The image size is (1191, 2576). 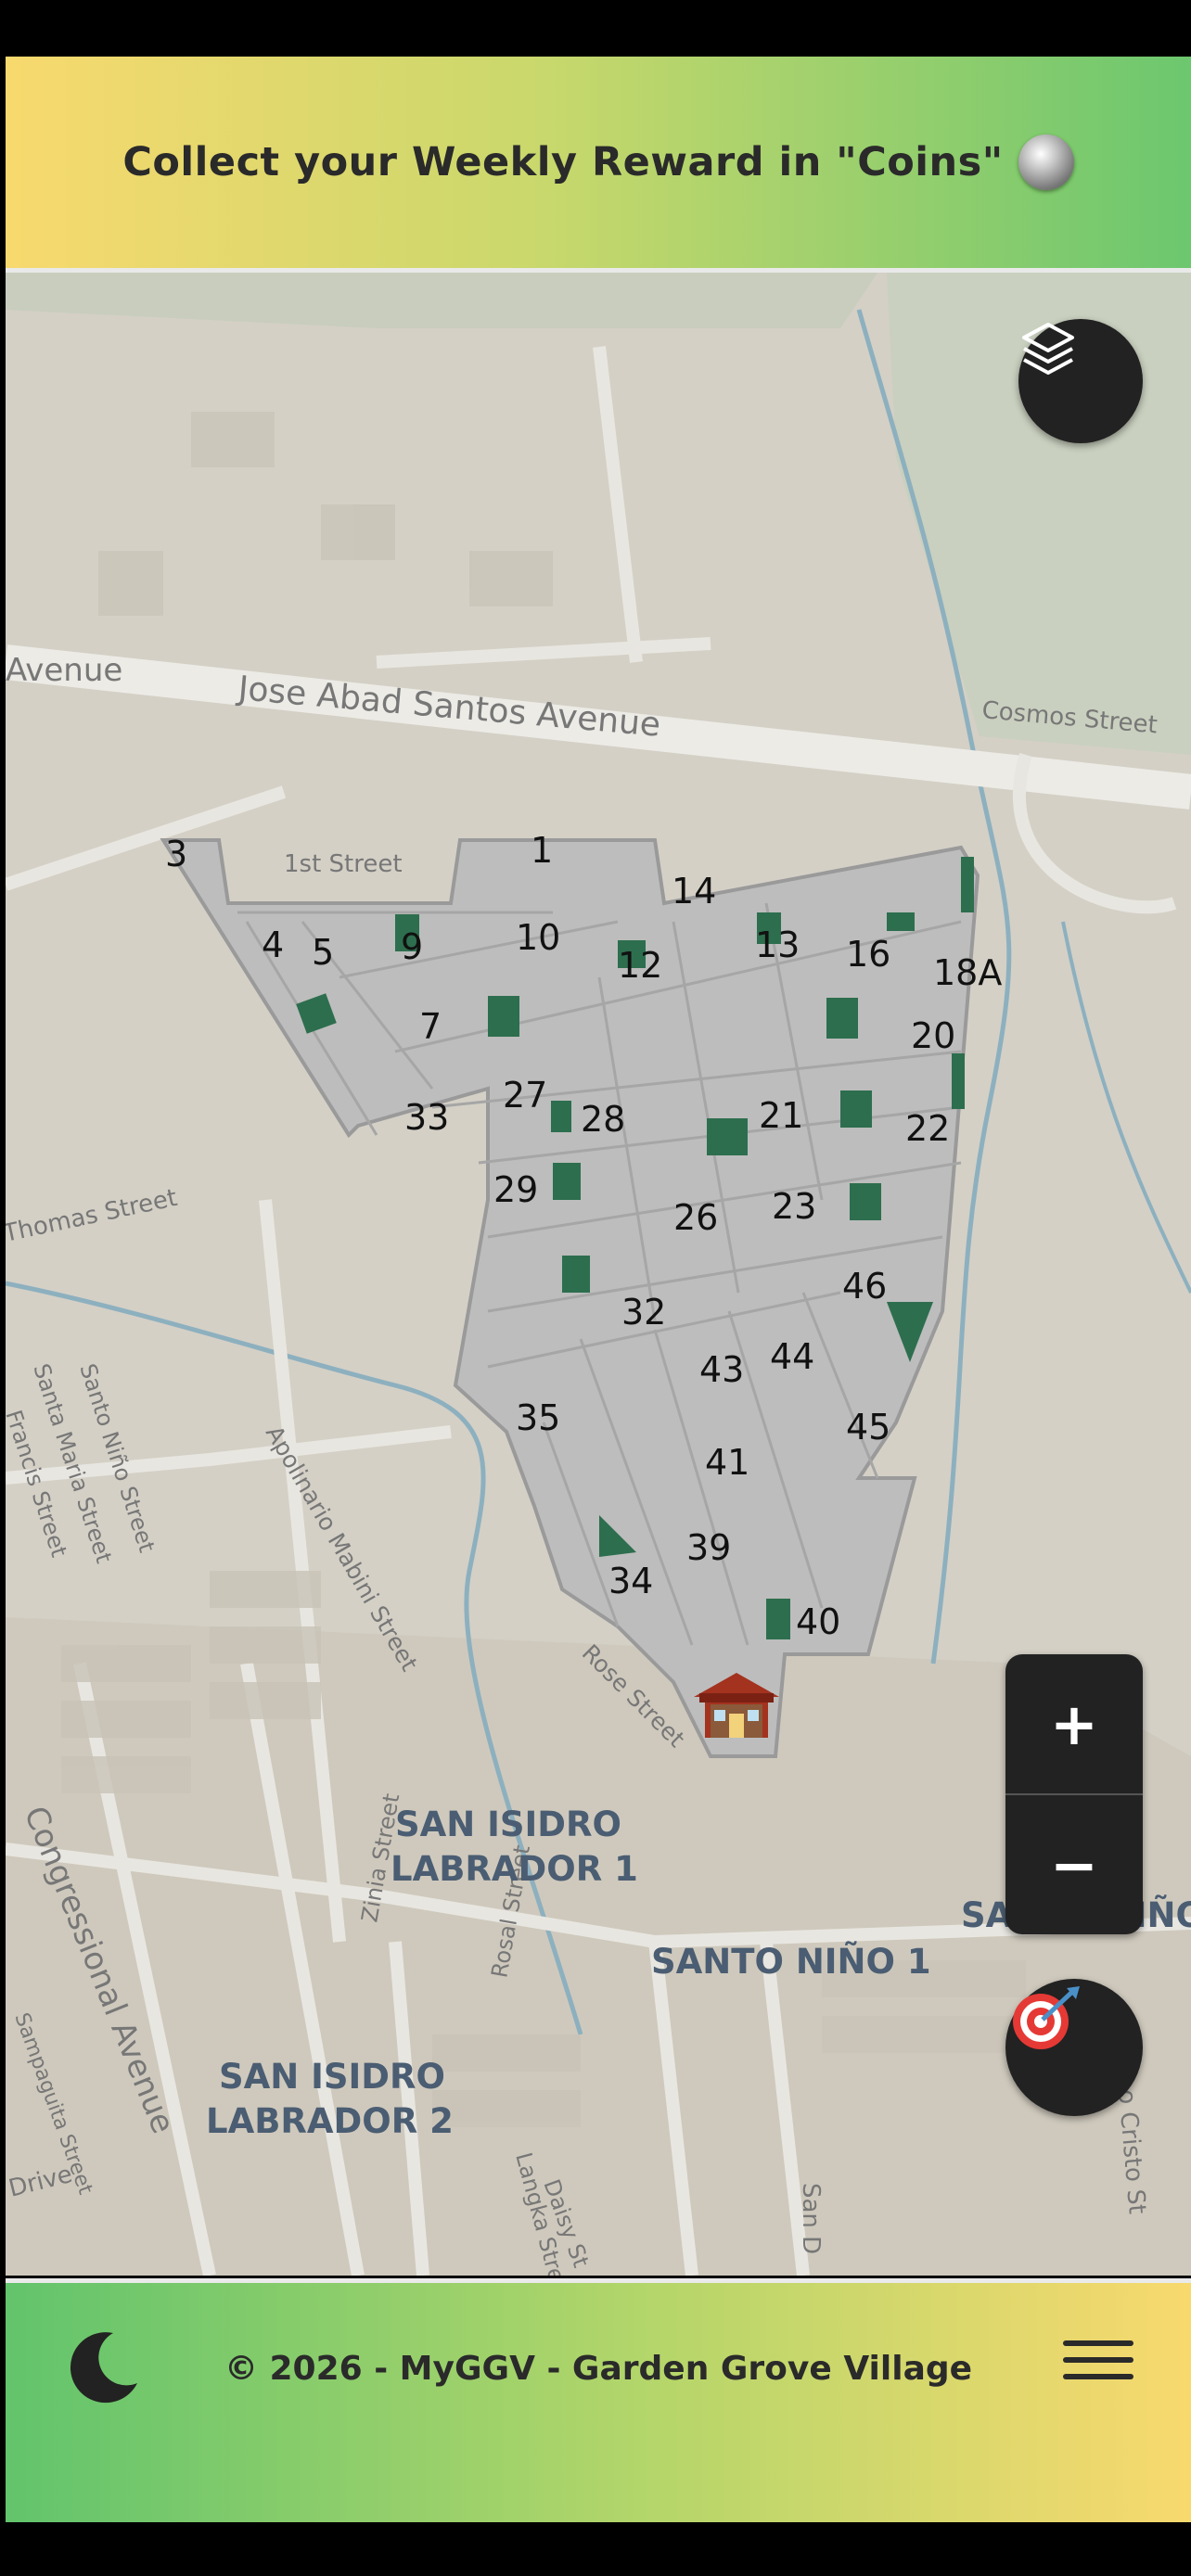 What do you see at coordinates (1098, 2368) in the screenshot?
I see `menu-button` at bounding box center [1098, 2368].